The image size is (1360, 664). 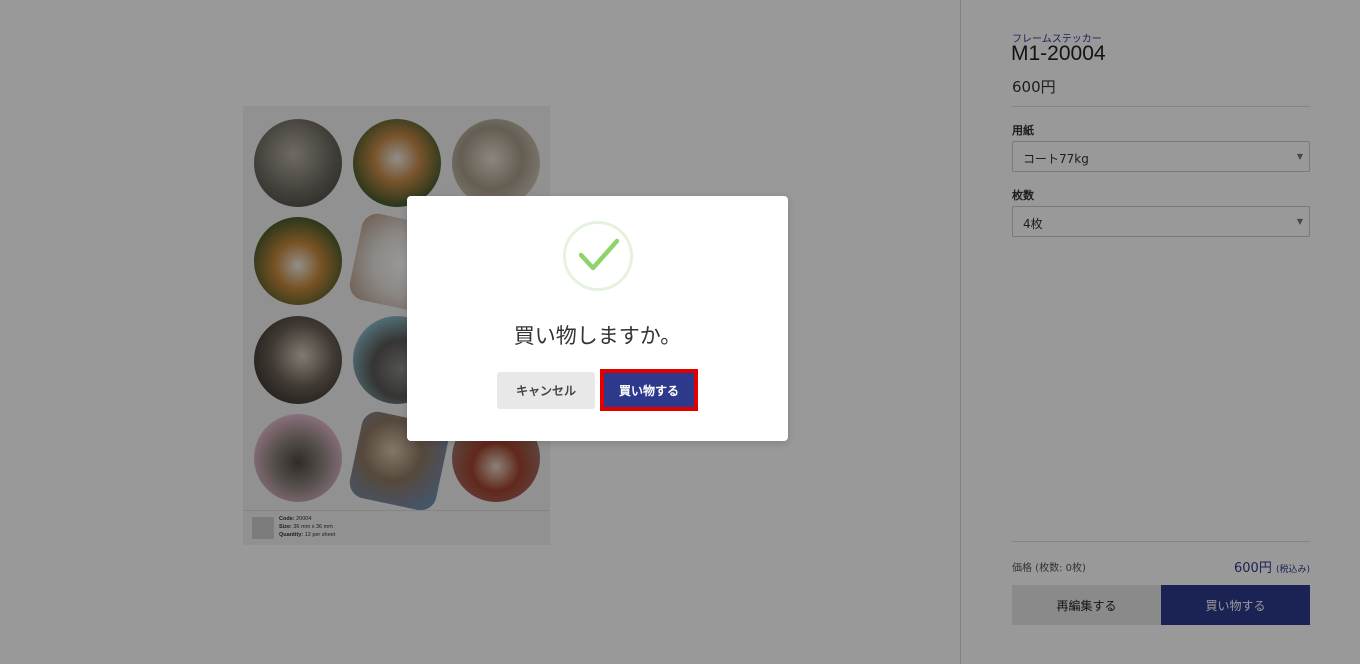 I want to click on dialog-title: 買い物しますか。, so click(x=597, y=336).